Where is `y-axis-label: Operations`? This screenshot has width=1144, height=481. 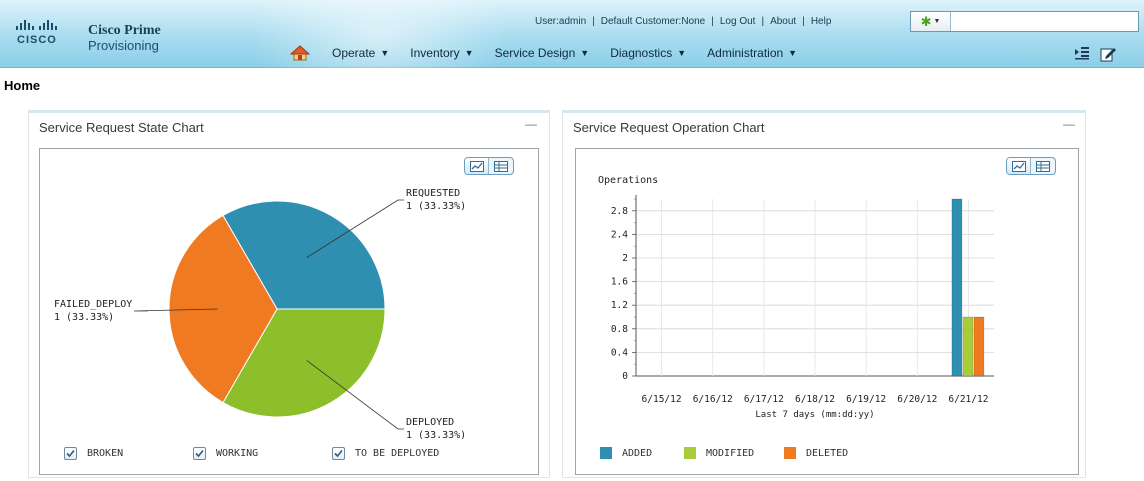 y-axis-label: Operations is located at coordinates (628, 180).